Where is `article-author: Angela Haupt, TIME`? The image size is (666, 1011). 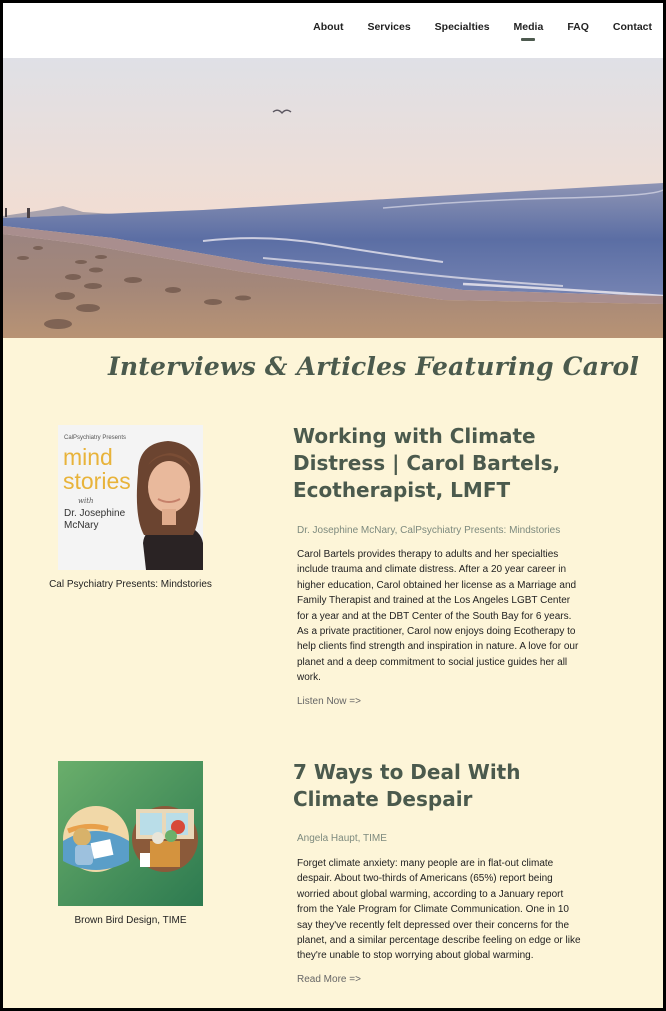
article-author: Angela Haupt, TIME is located at coordinates (342, 838).